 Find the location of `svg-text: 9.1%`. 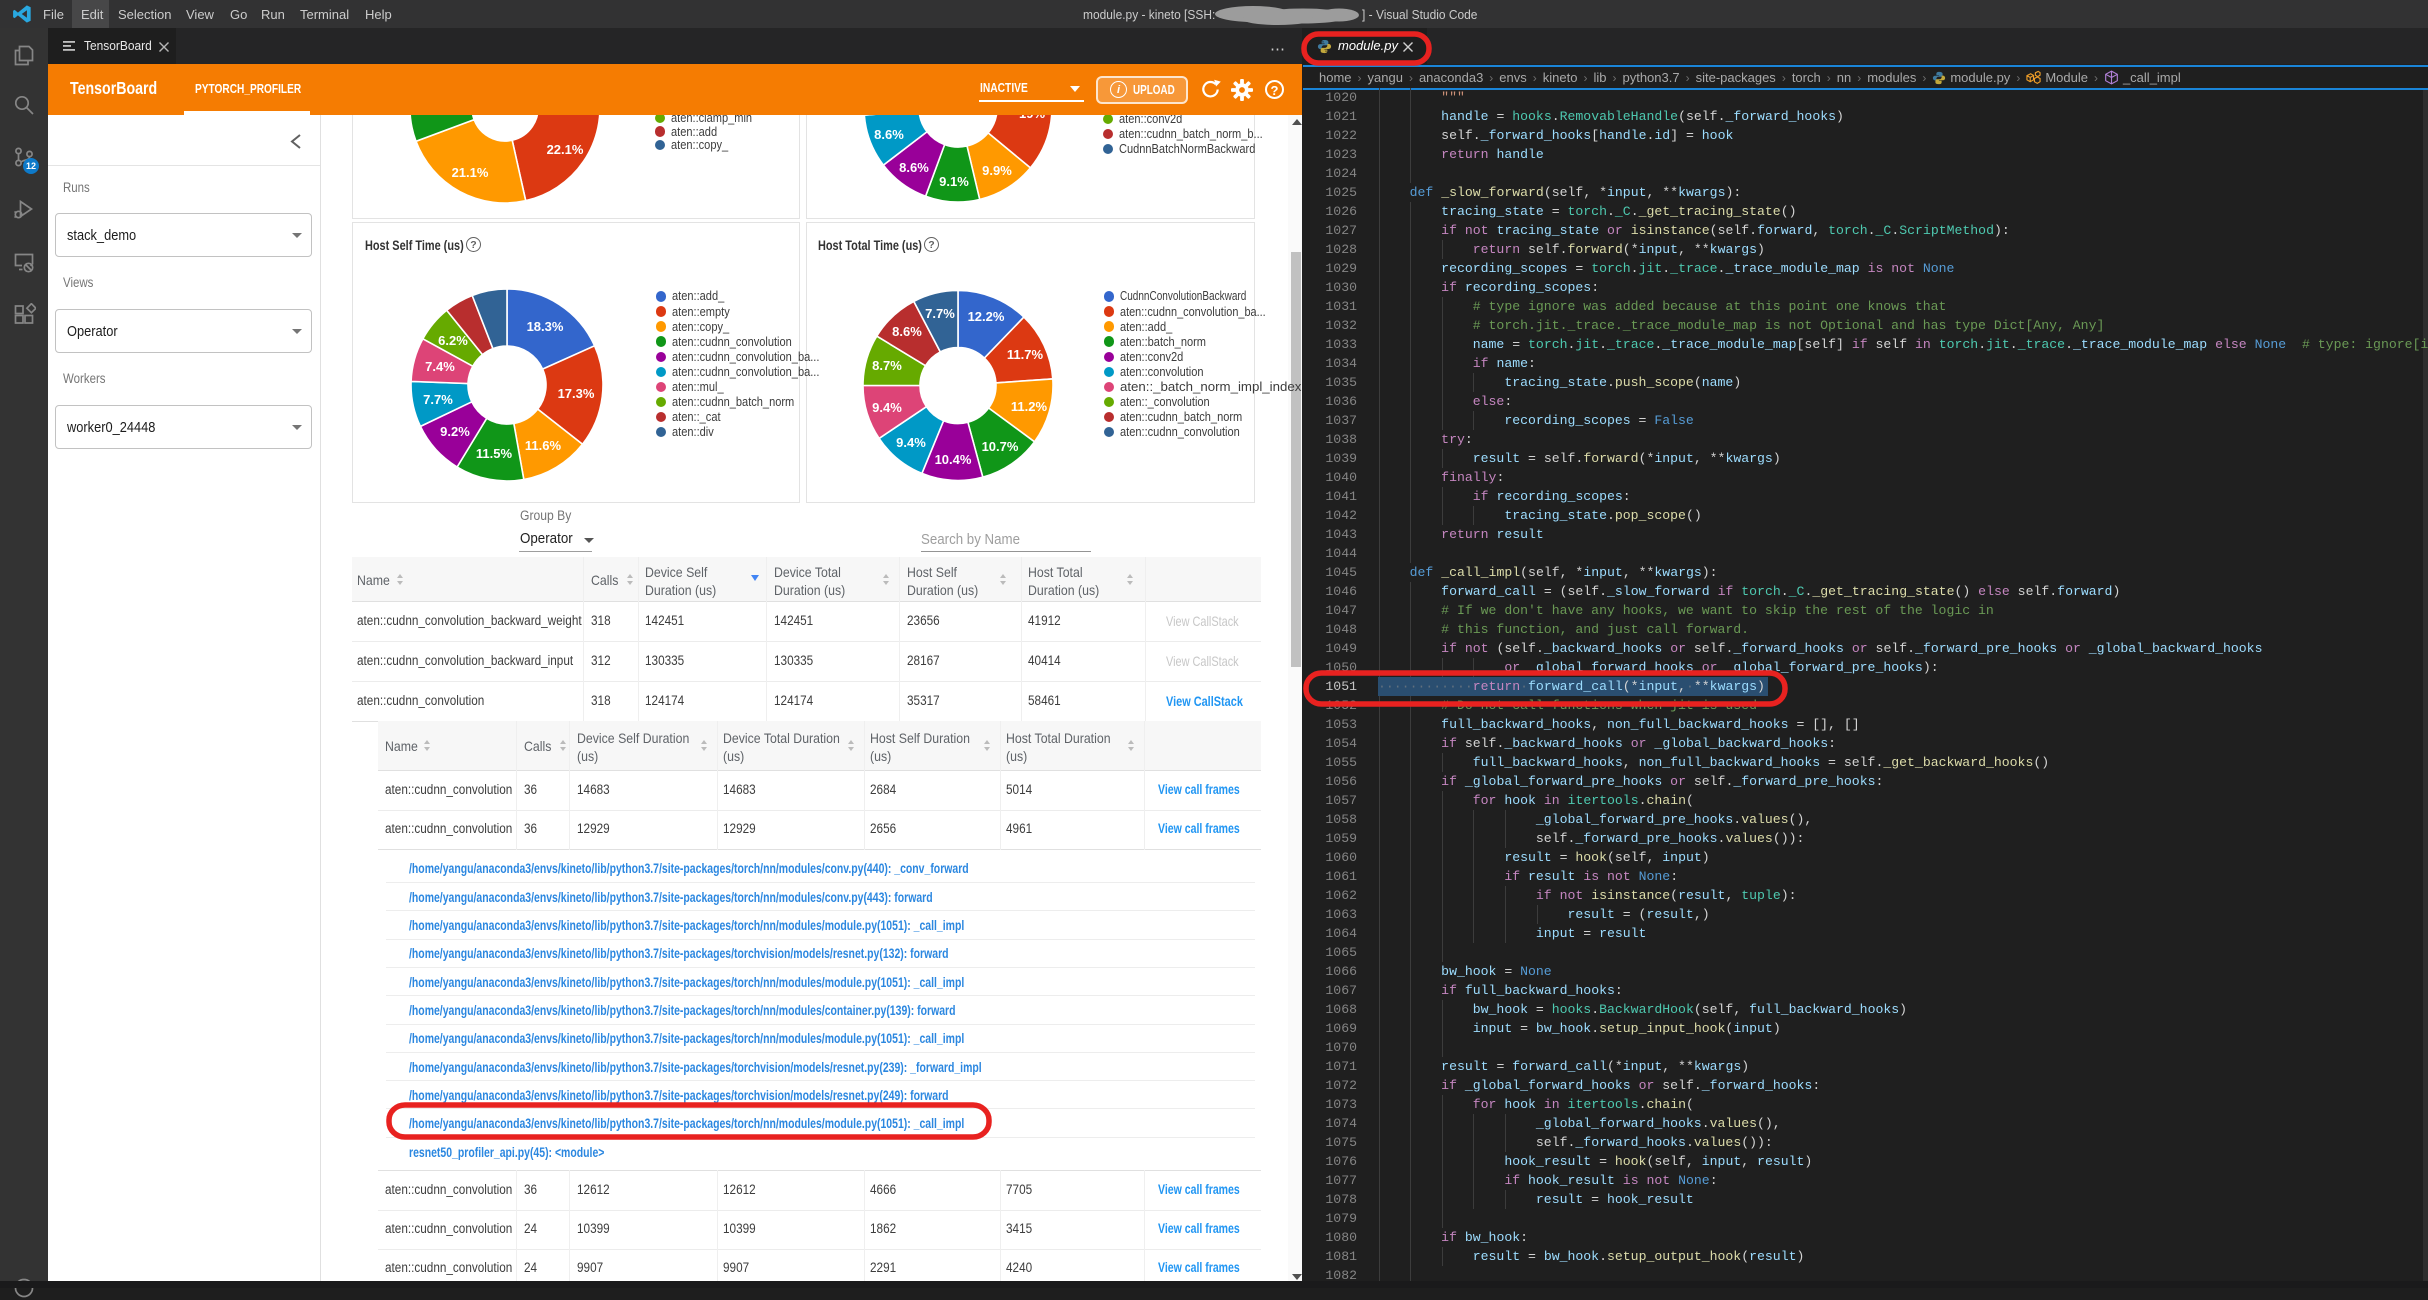

svg-text: 9.1% is located at coordinates (954, 181).